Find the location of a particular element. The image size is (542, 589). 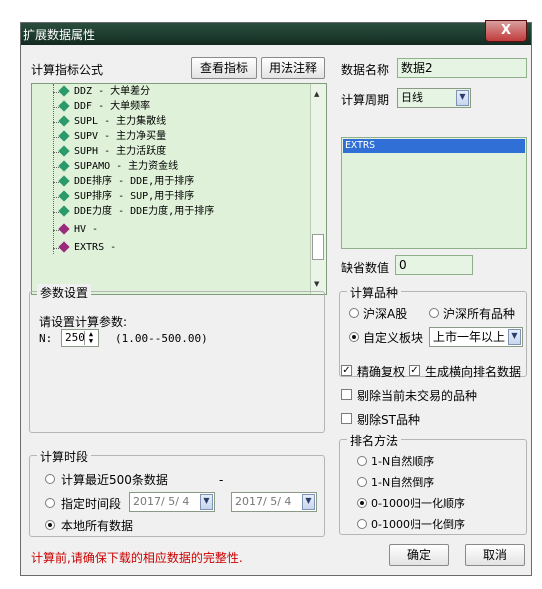

n-value-stepper: 250 ▲ ▼ is located at coordinates (80, 338).